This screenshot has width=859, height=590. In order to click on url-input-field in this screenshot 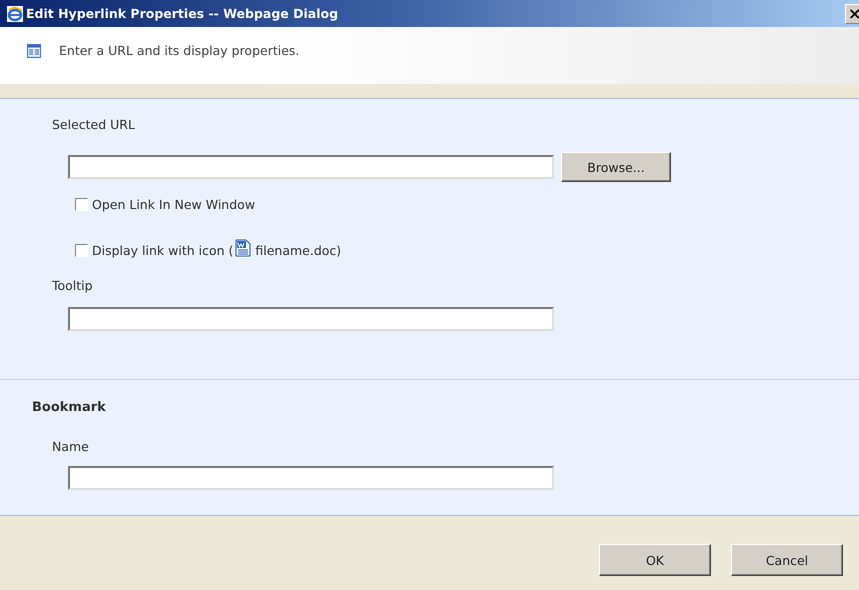, I will do `click(311, 167)`.